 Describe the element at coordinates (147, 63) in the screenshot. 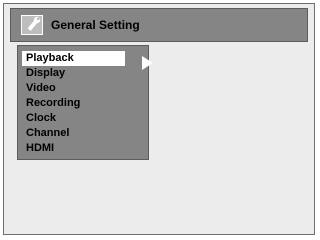

I see `right-arrow-icon` at that location.